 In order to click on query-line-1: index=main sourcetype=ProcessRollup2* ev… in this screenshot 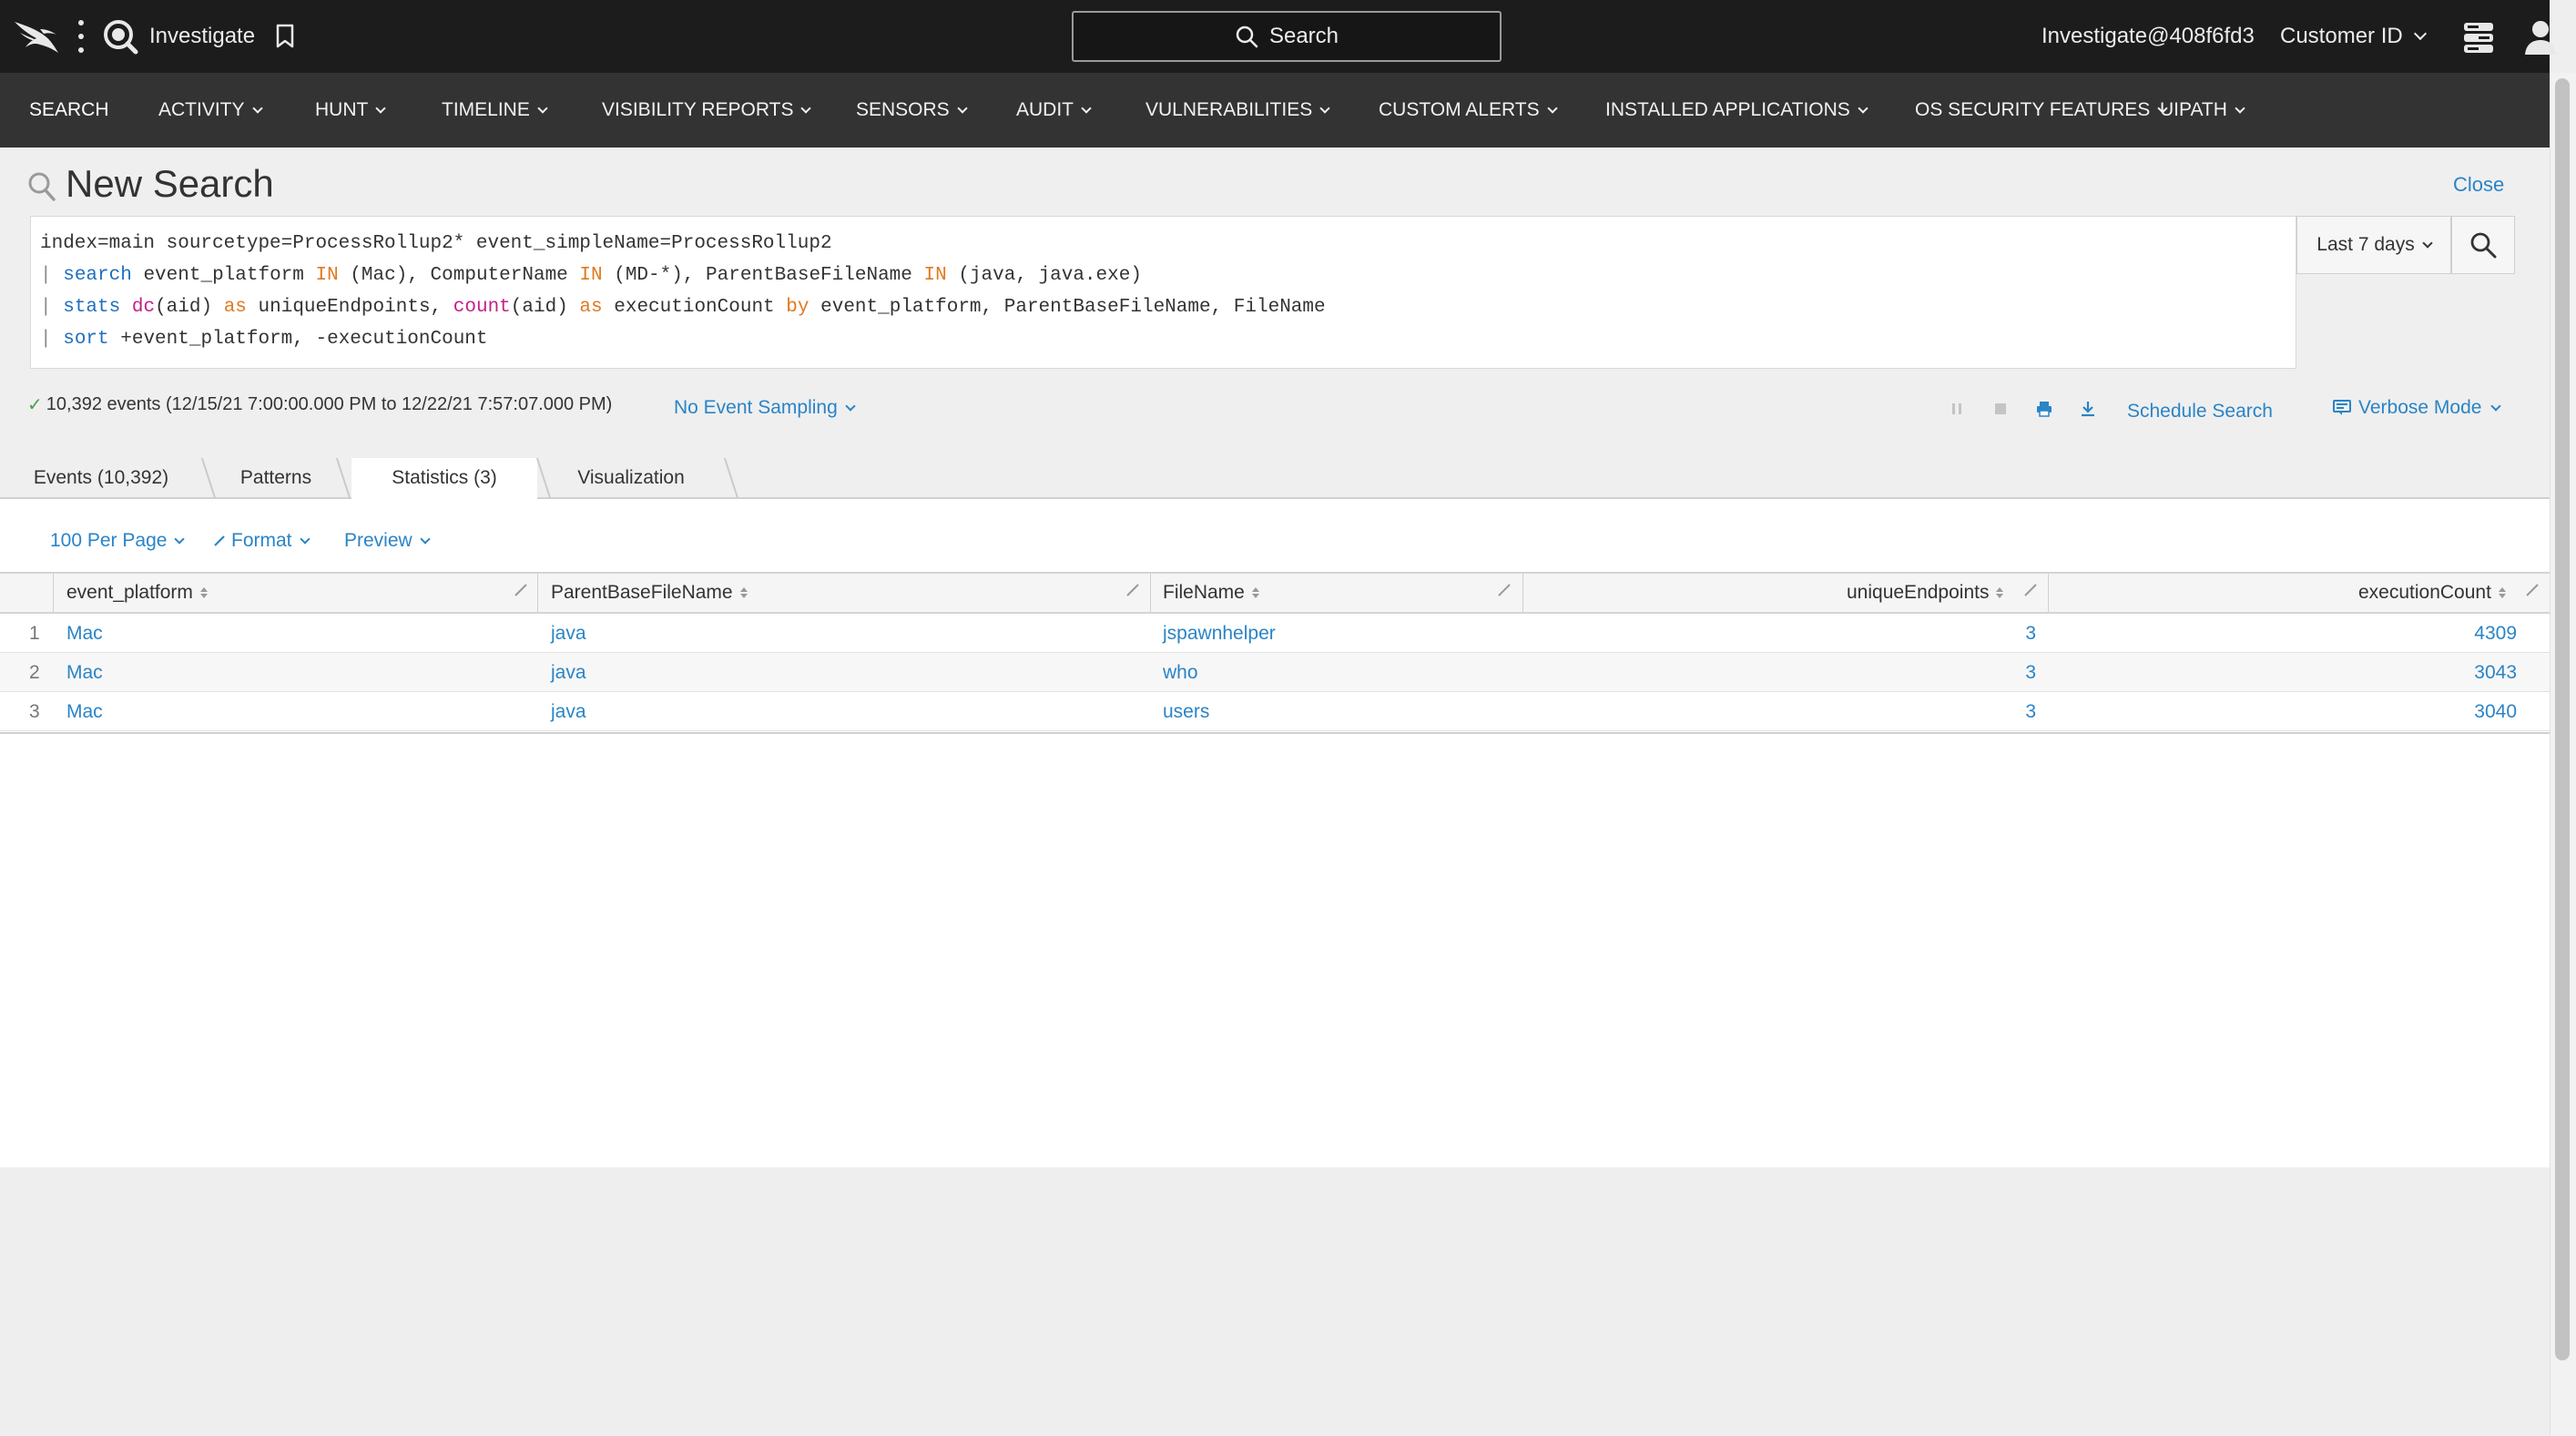, I will do `click(1163, 244)`.